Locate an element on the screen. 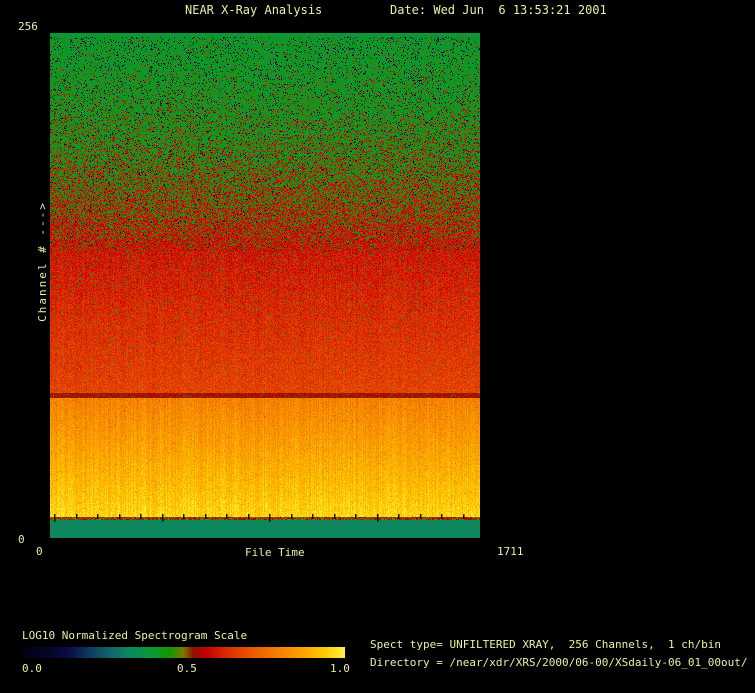 The height and width of the screenshot is (693, 755). y-axis-min-label: 0 is located at coordinates (21, 539).